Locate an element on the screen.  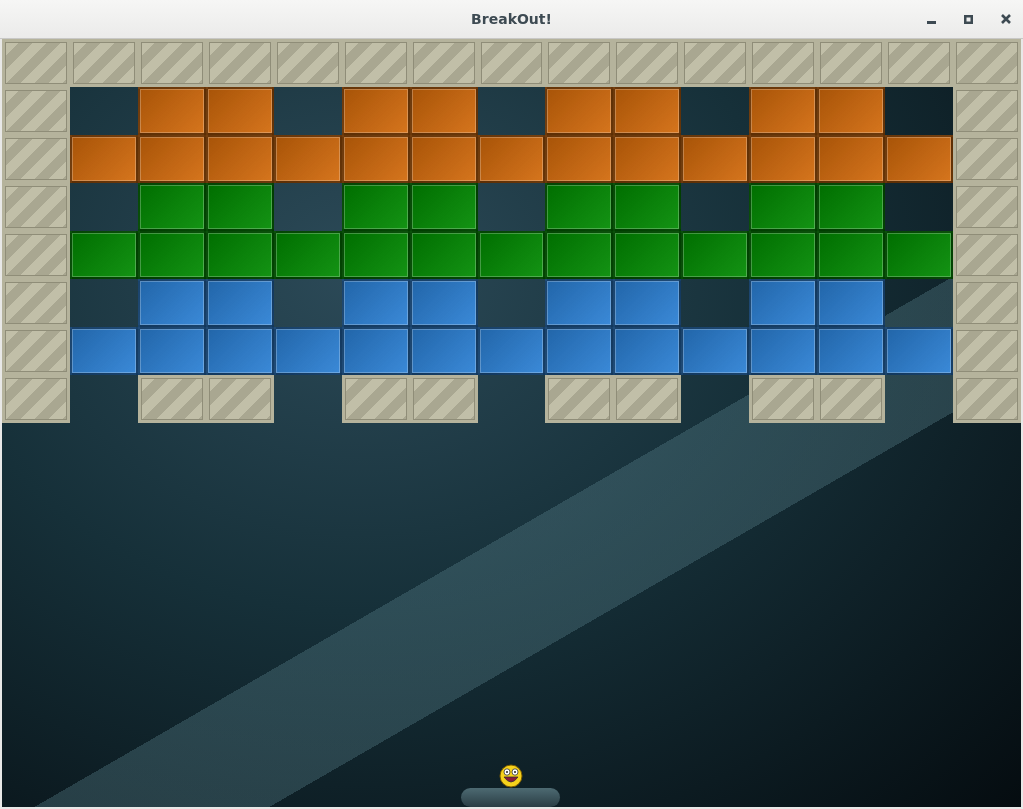
maximize-icon is located at coordinates (968, 19).